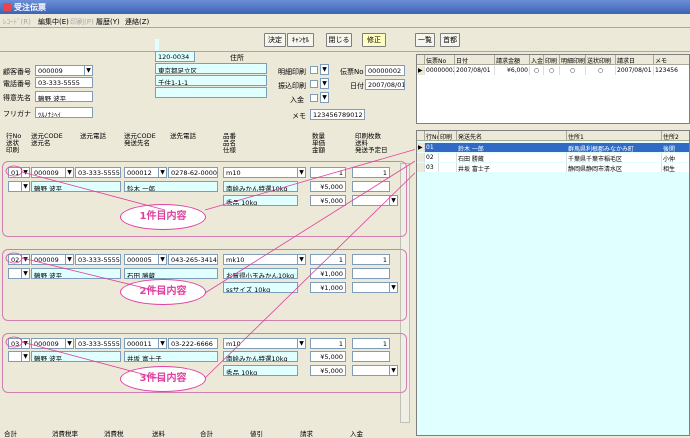  I want to click on dest-col-header: 行No, so click(432, 136).